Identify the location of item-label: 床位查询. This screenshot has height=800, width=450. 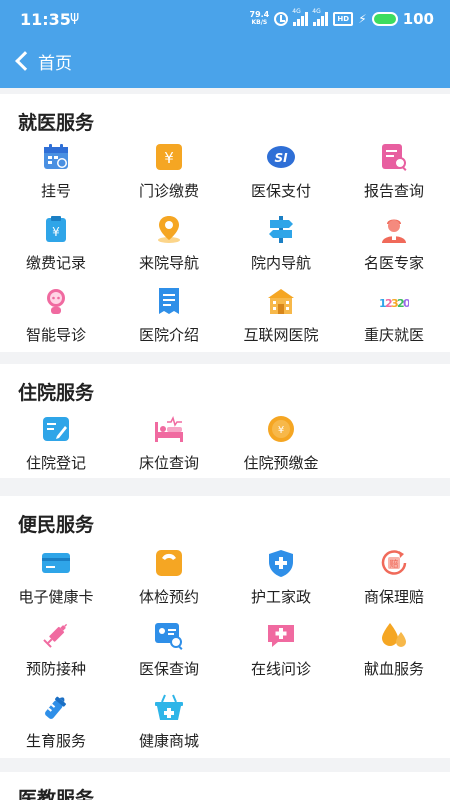
(168, 463).